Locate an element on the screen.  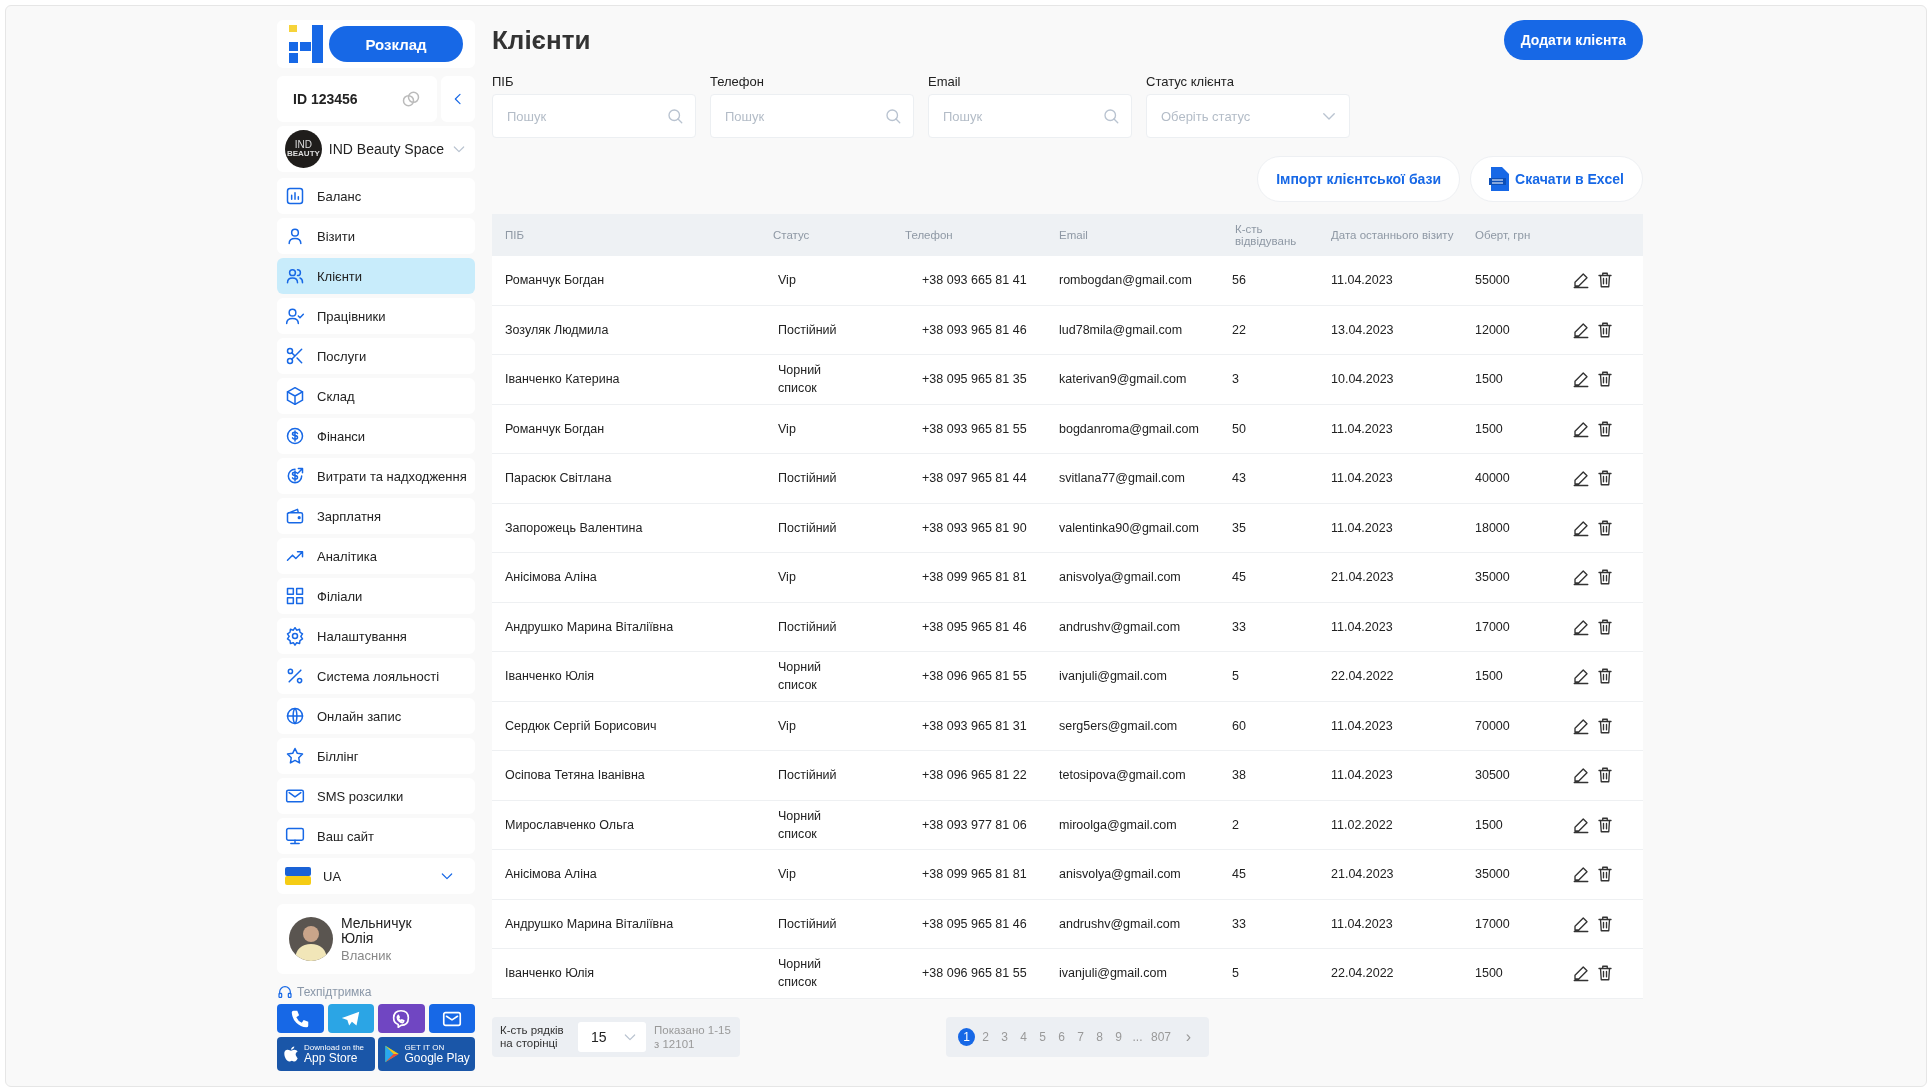
table-cell-text: Андрушко Марина Віталіївна is located at coordinates (589, 626).